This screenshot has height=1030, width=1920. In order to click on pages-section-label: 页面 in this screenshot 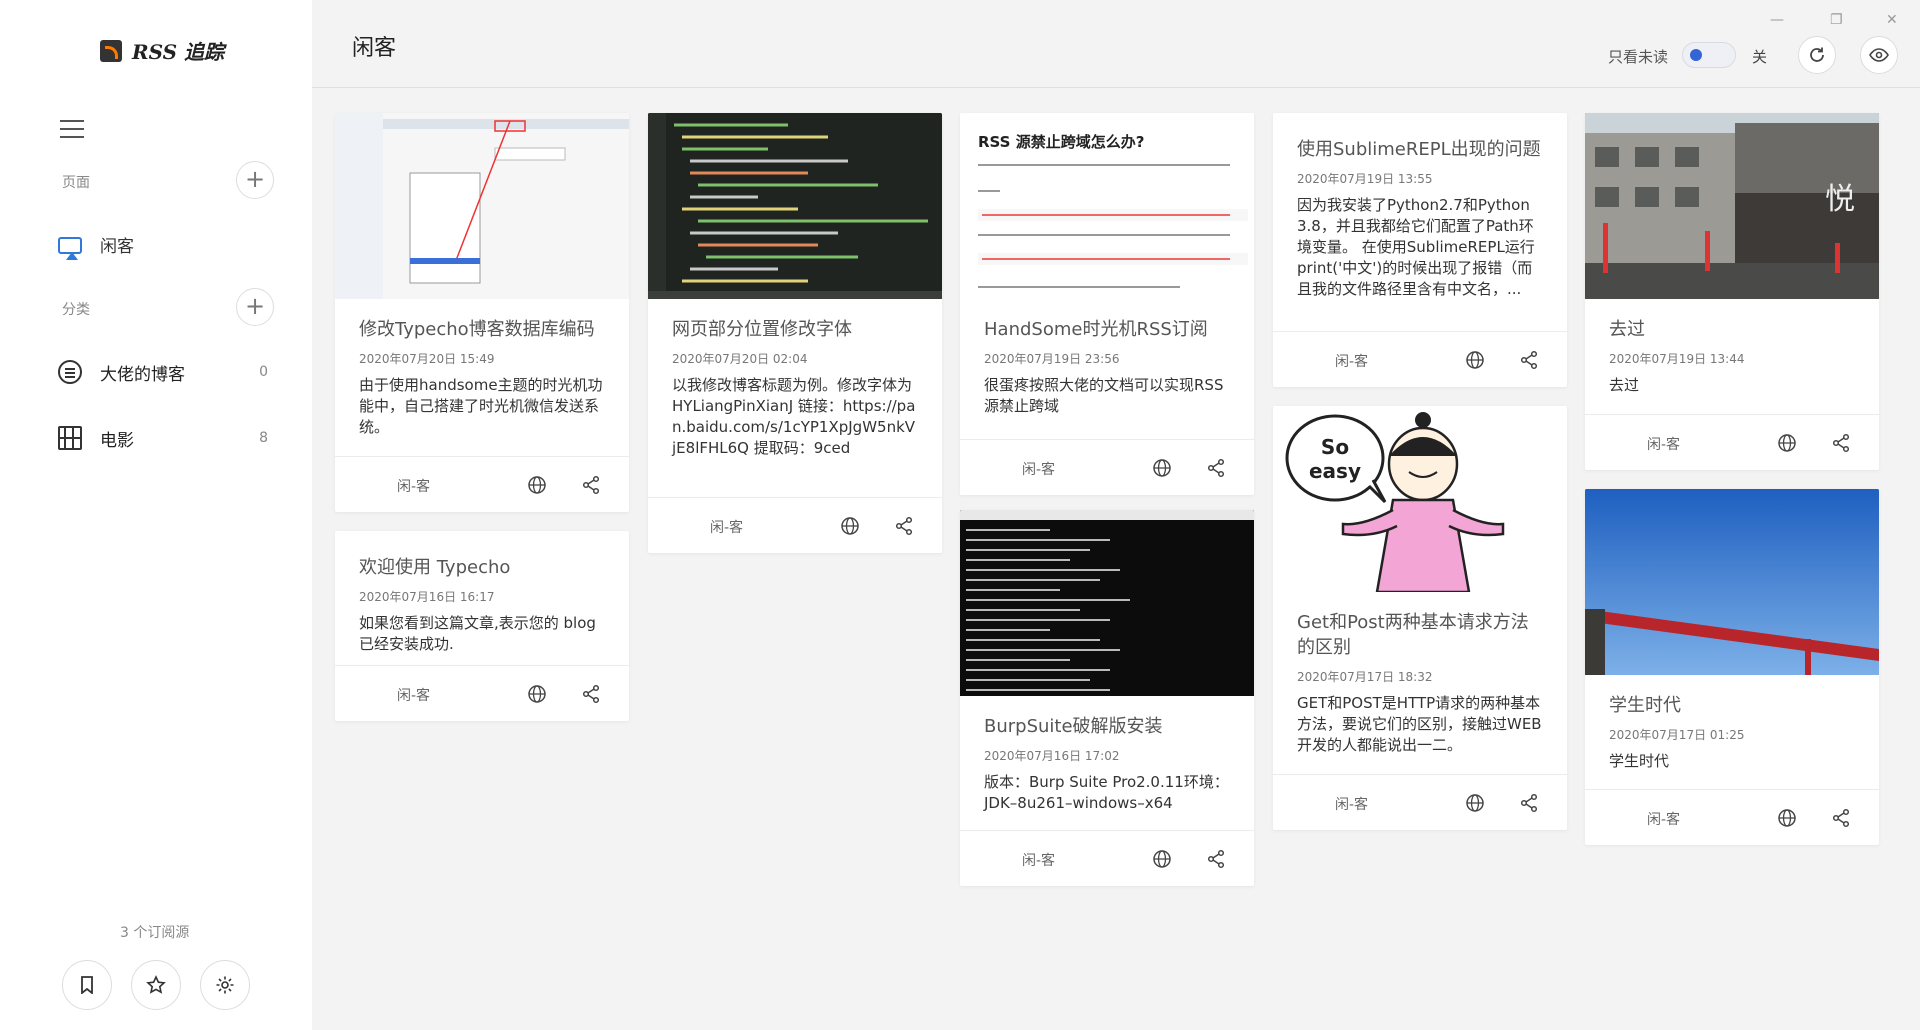, I will do `click(76, 183)`.